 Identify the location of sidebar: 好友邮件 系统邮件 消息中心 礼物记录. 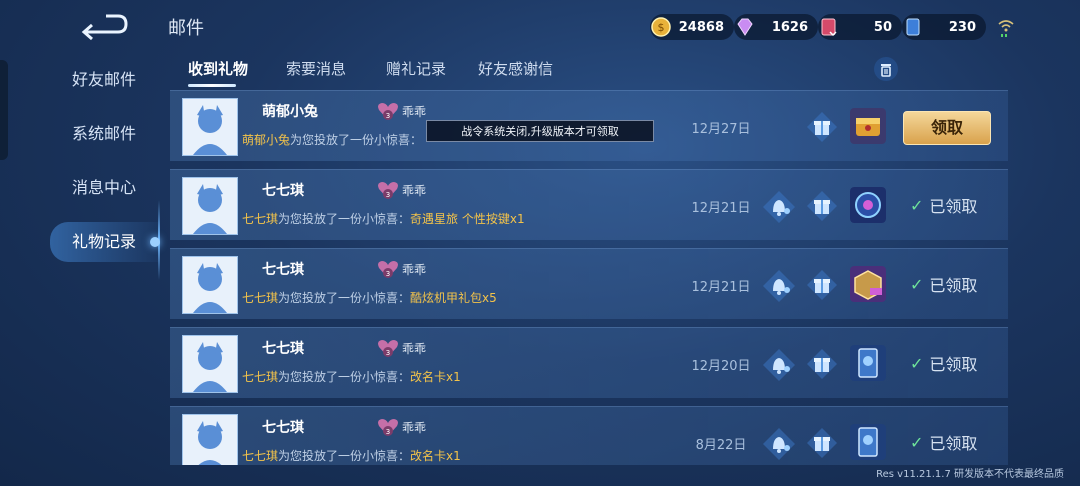
(80, 243).